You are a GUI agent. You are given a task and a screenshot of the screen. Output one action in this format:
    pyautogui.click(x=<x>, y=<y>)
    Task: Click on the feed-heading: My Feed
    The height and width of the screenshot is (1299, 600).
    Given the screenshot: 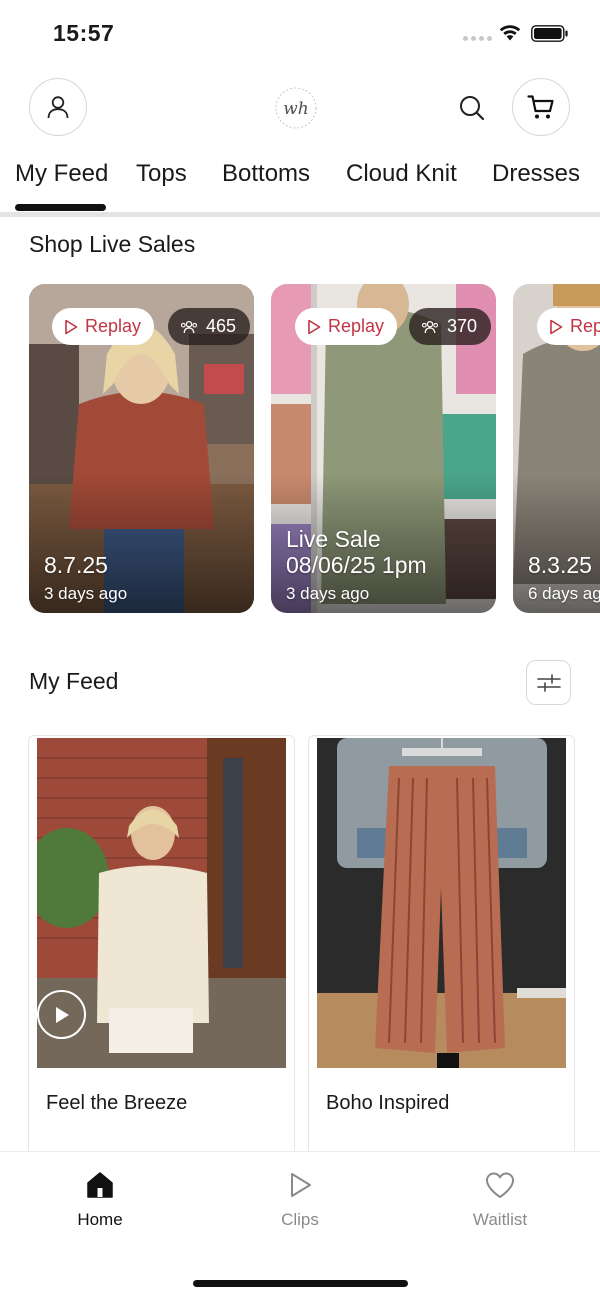 What is the action you would take?
    pyautogui.click(x=74, y=681)
    